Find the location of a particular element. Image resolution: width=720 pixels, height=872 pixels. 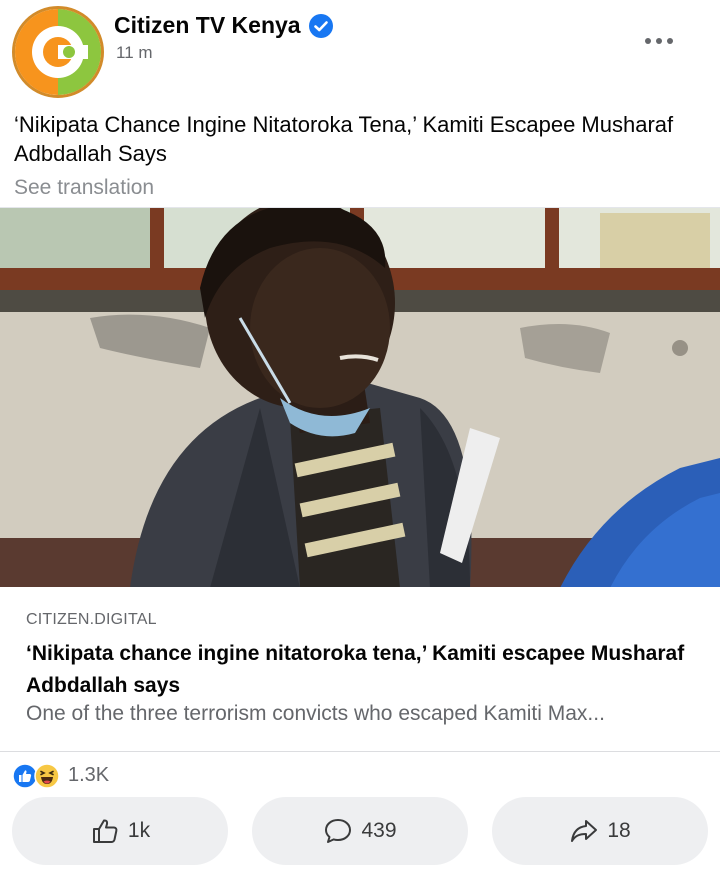

link-domain: CITIZEN.DIGITAL is located at coordinates (91, 619).